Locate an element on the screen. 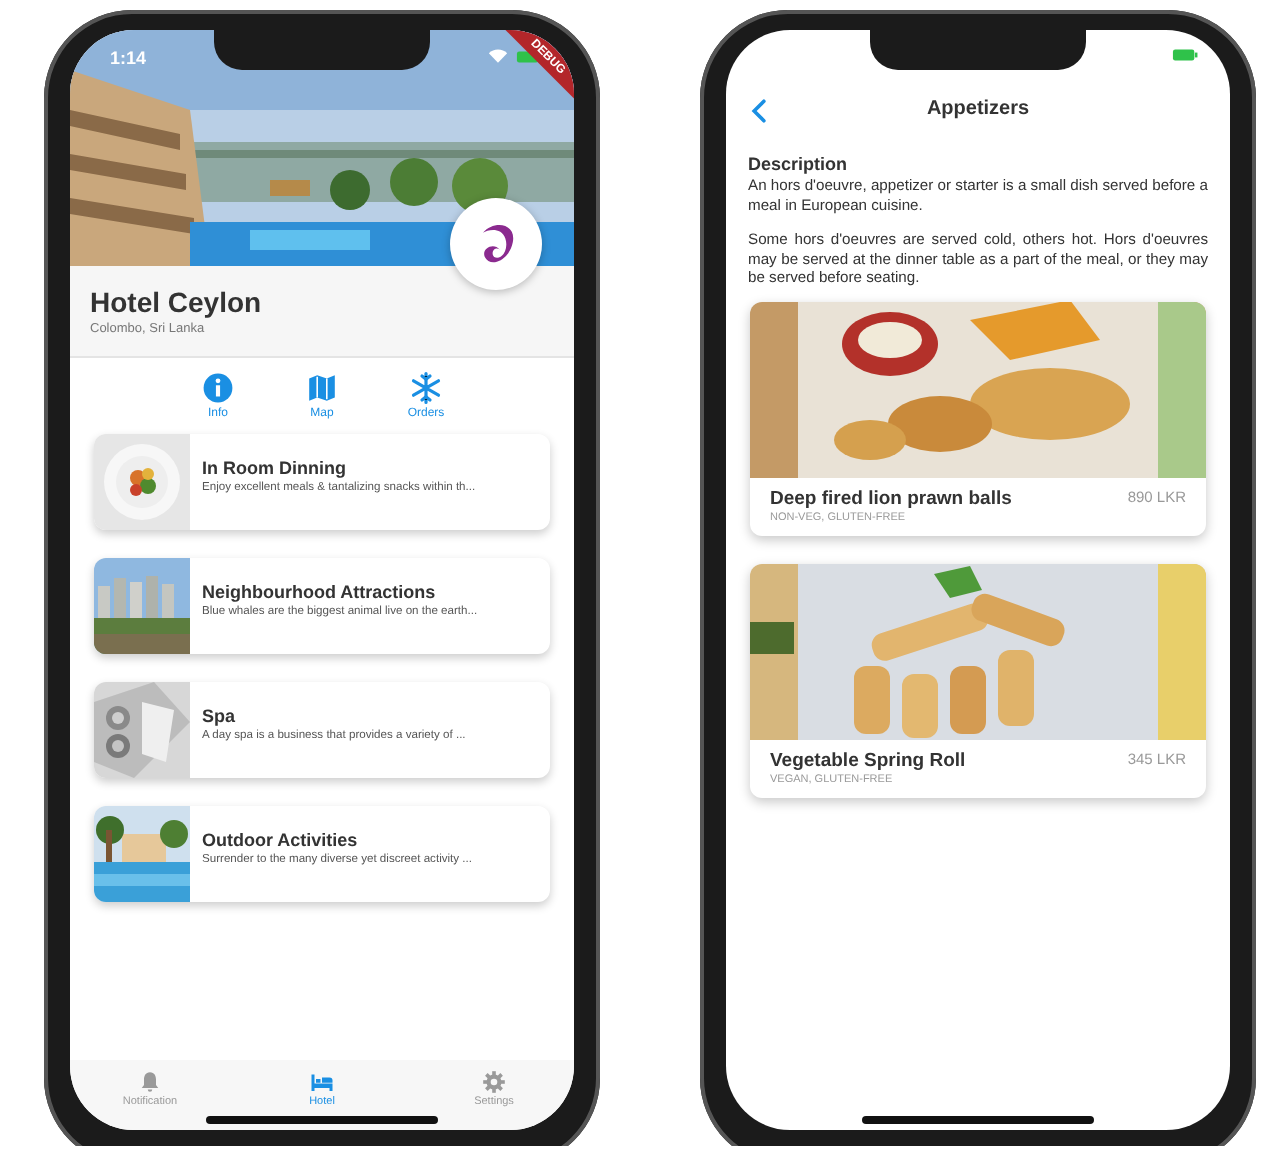 Image resolution: width=1270 pixels, height=1156 pixels. wifi-icon is located at coordinates (498, 56).